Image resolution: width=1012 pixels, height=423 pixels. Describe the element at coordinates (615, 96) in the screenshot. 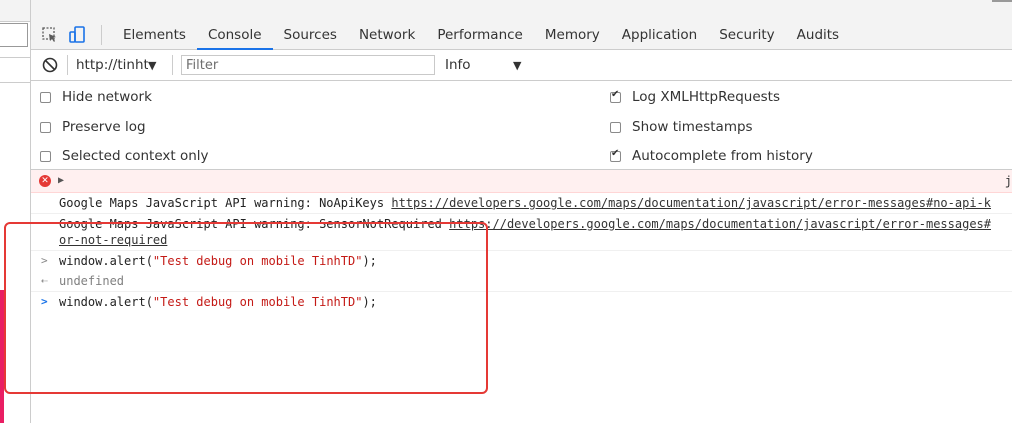

I see `log-xhr-checkbox` at that location.